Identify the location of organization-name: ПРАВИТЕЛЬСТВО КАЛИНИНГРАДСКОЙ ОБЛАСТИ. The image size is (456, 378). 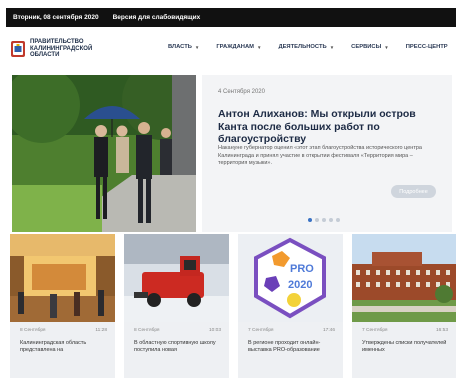
(61, 49).